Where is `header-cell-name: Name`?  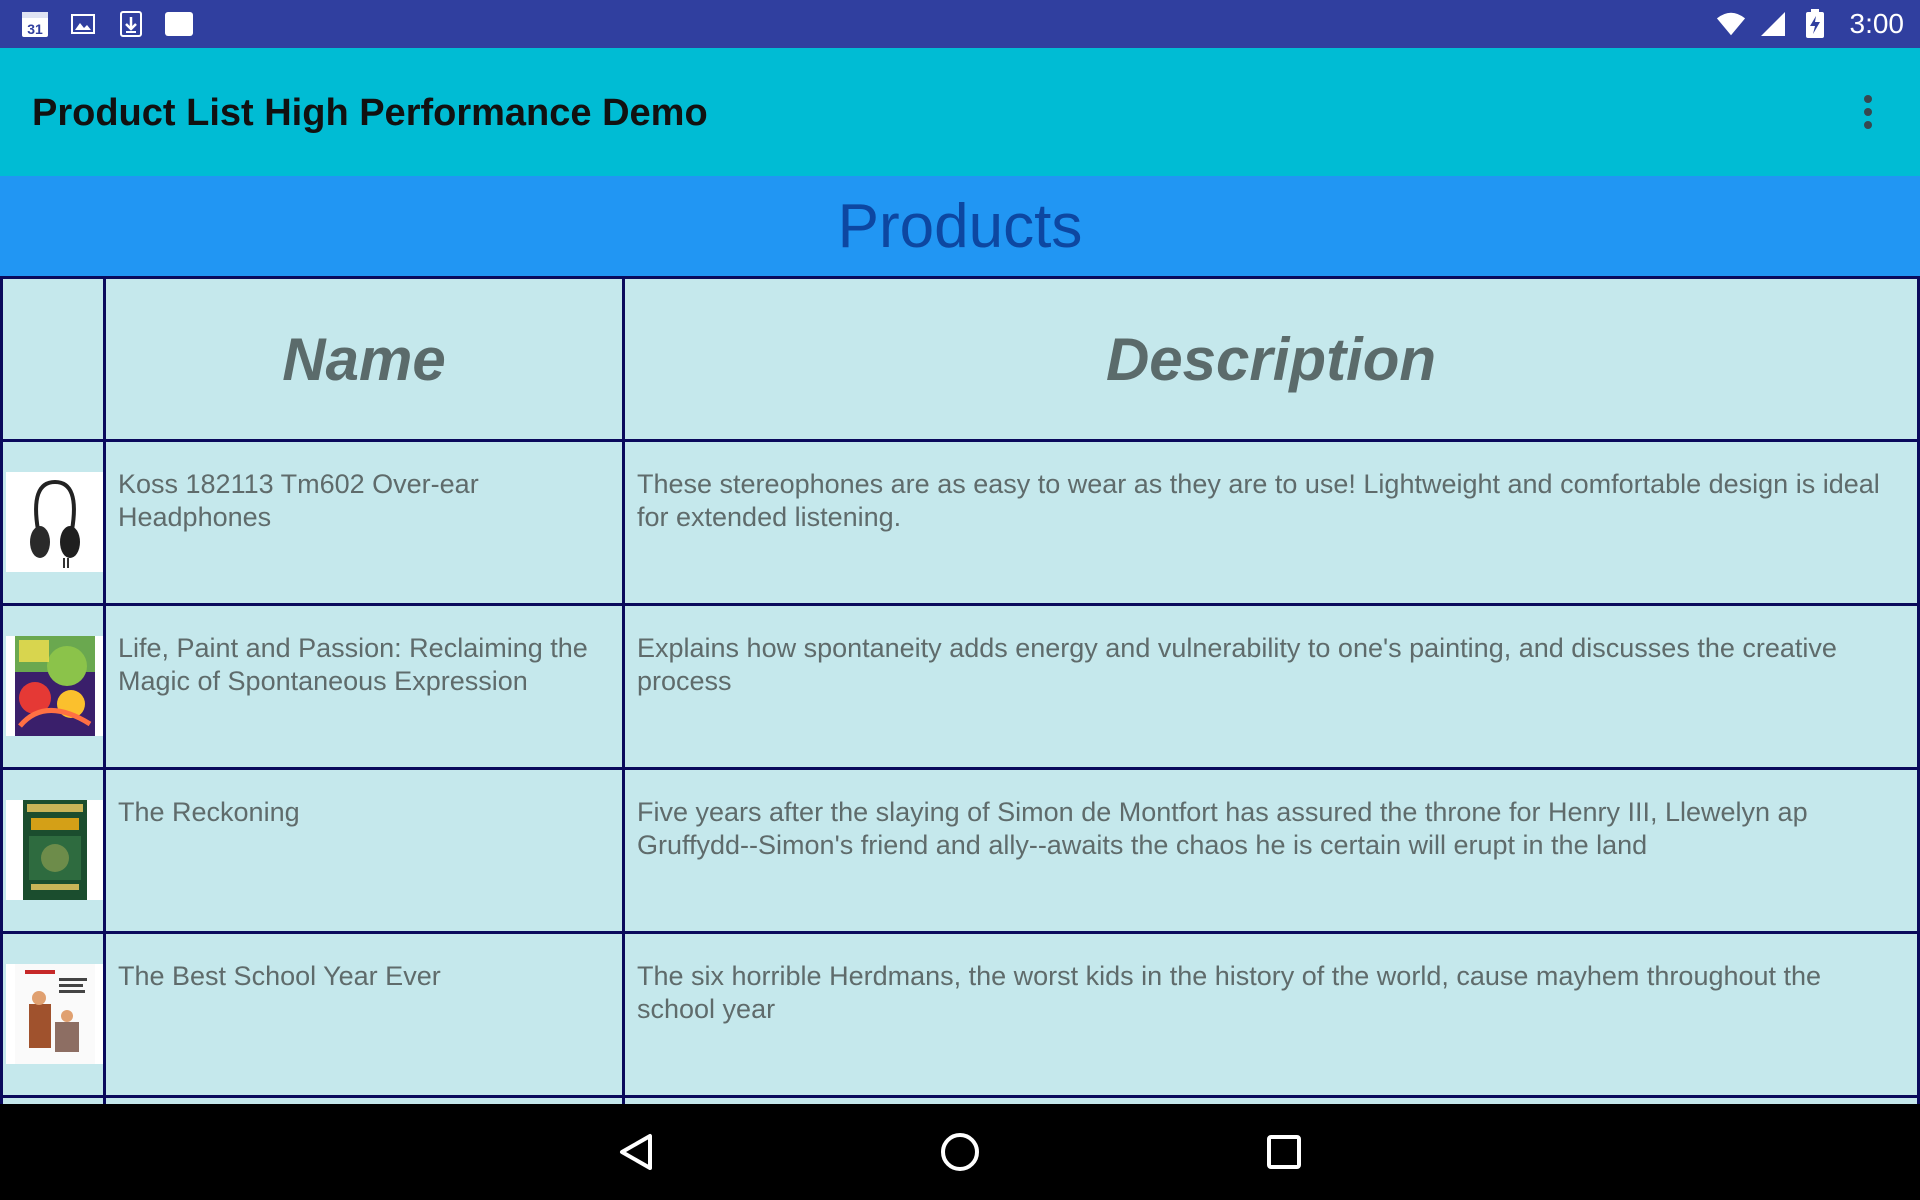 header-cell-name: Name is located at coordinates (364, 359).